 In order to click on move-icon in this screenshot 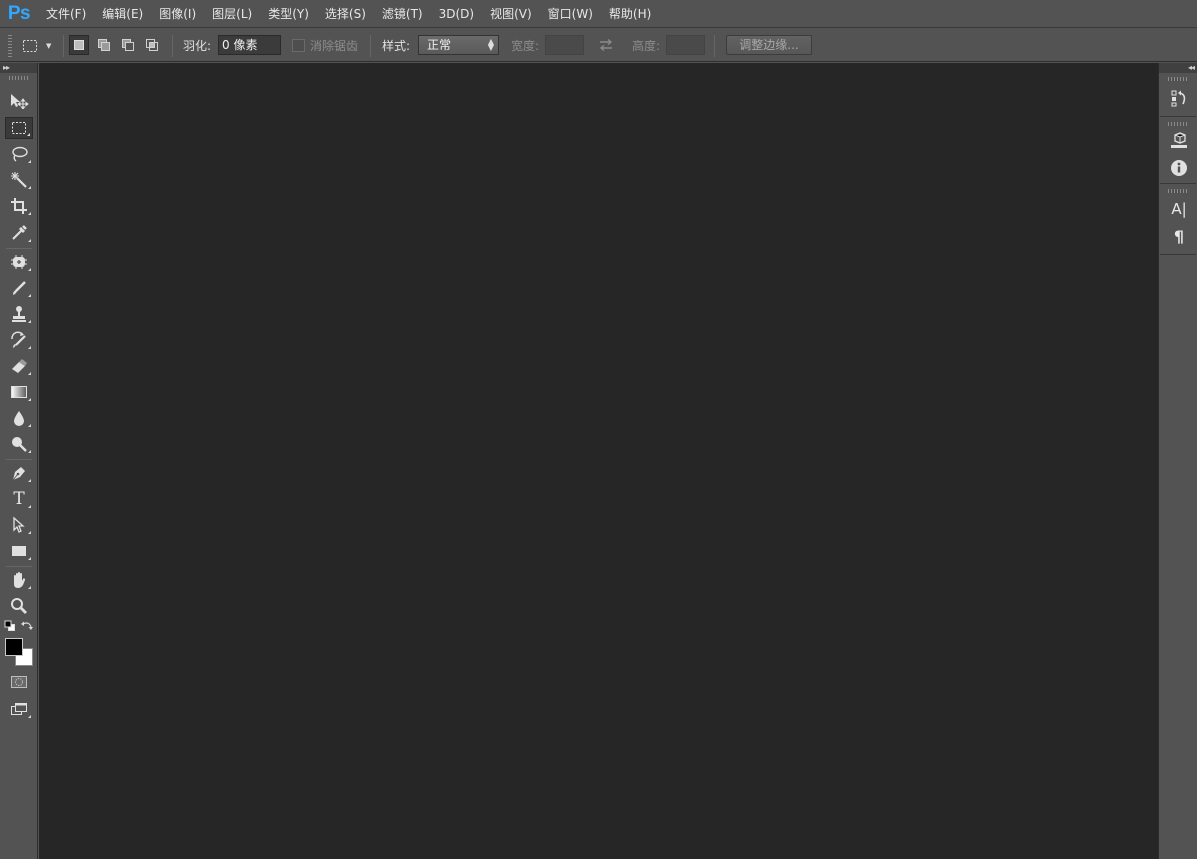, I will do `click(20, 101)`.